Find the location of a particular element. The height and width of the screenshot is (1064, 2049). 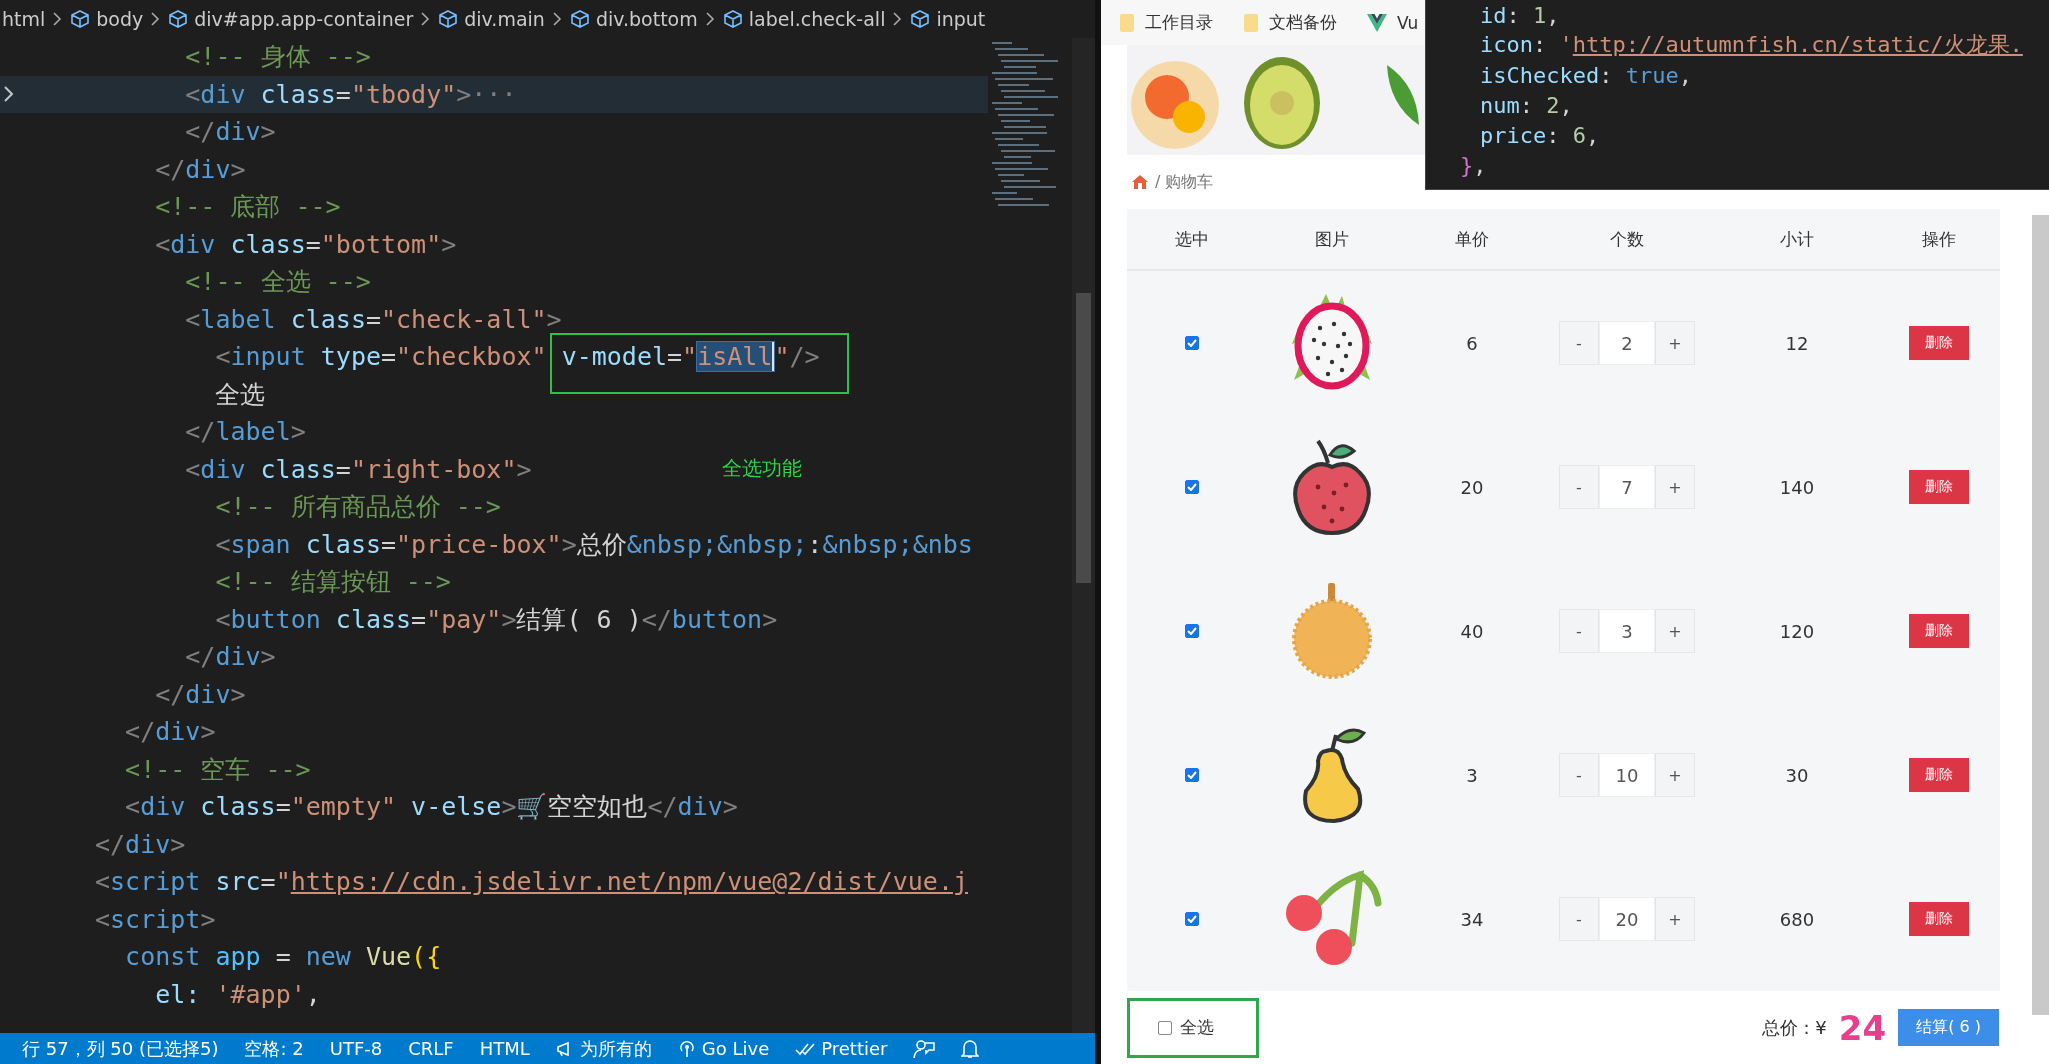

code-line: <!-- 身体 --> is located at coordinates (277, 57).